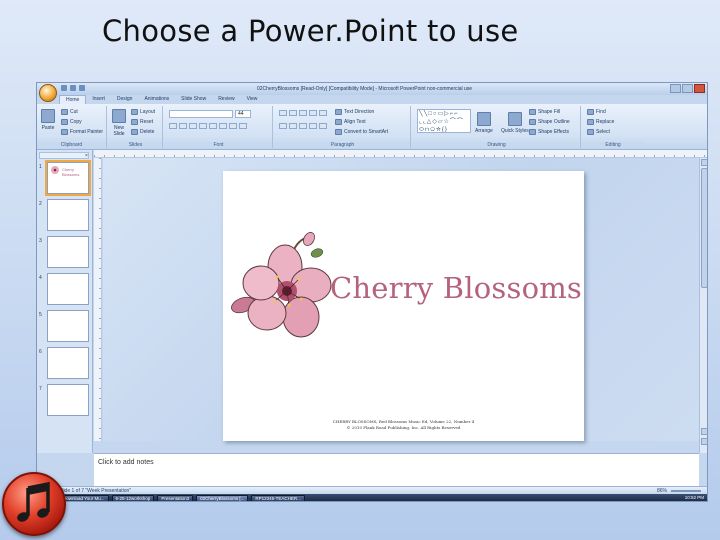 This screenshot has height=540, width=720. What do you see at coordinates (201, 114) in the screenshot?
I see `font-name-select` at bounding box center [201, 114].